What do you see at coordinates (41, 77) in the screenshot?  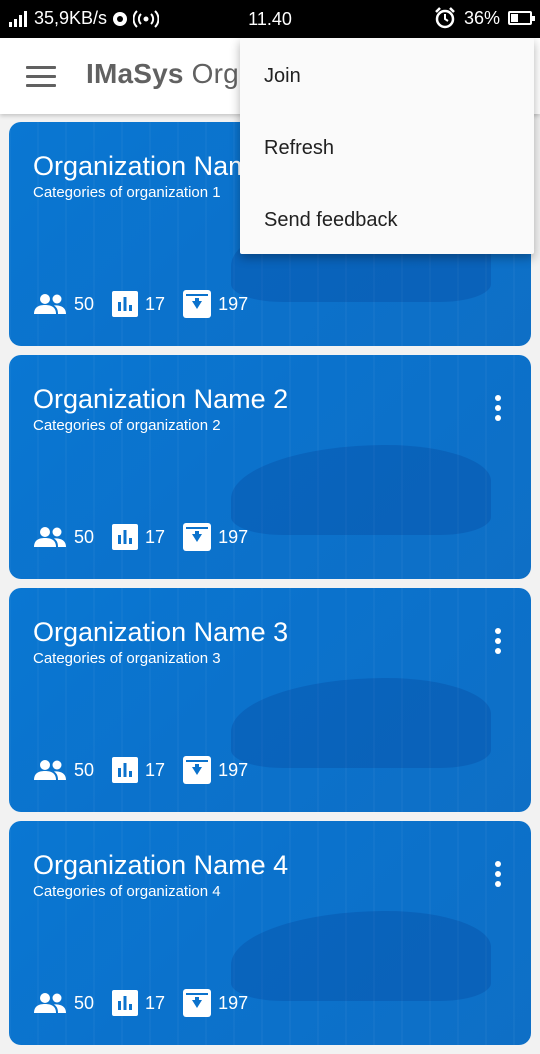 I see `hamburger-menu-icon` at bounding box center [41, 77].